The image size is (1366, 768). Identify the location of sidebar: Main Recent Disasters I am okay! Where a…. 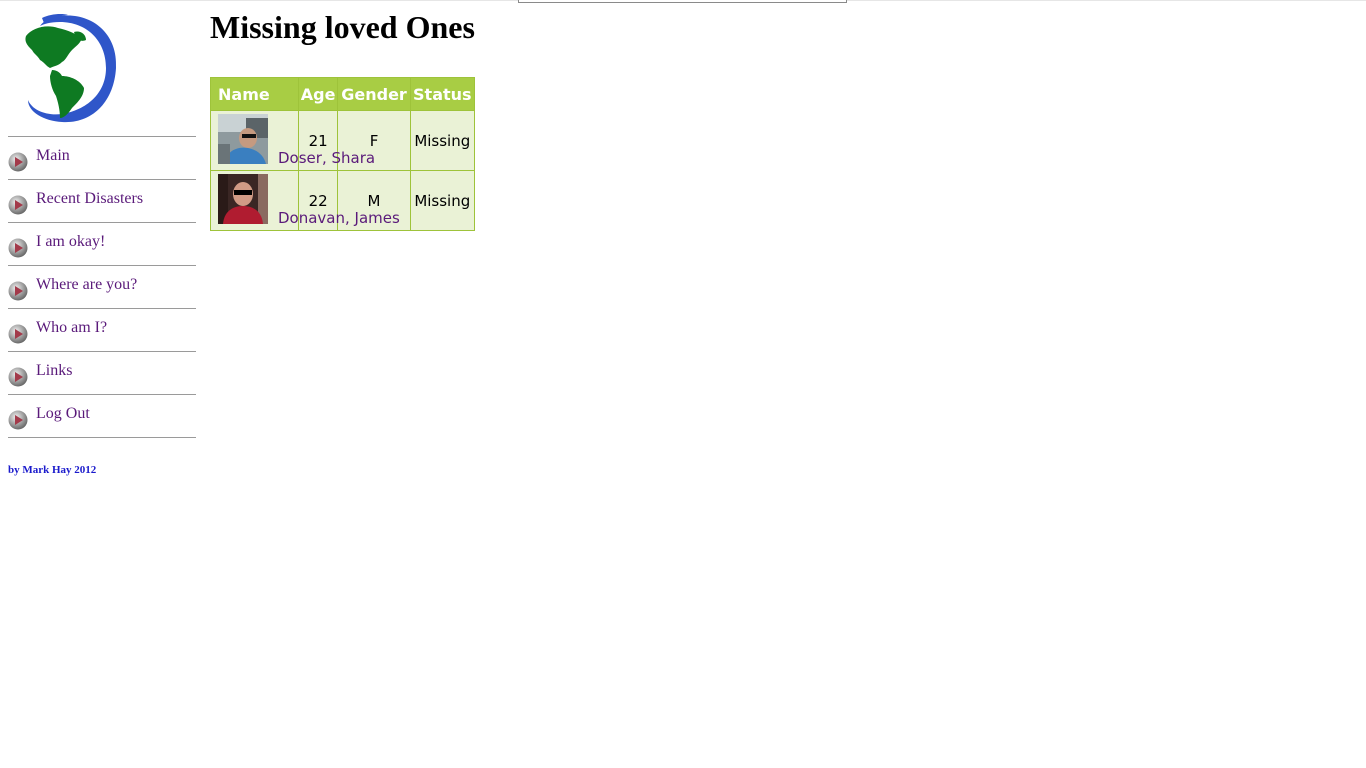
(102, 243).